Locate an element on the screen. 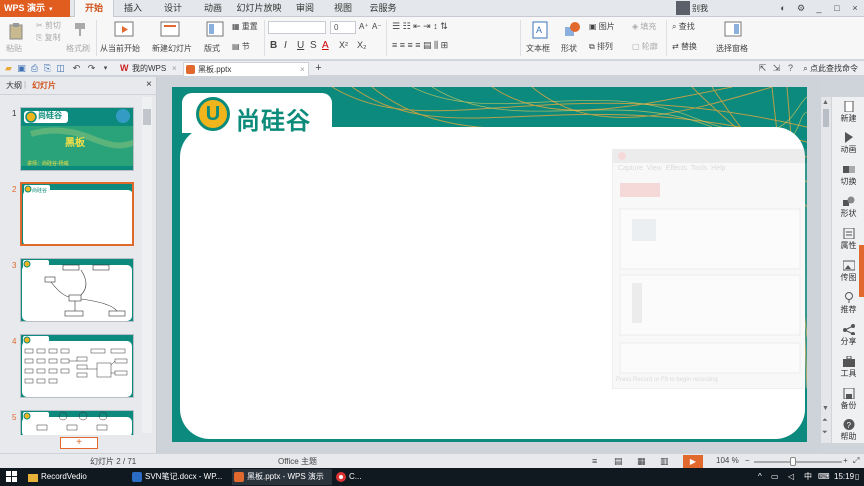  rail-animation: 动画 is located at coordinates (848, 143).